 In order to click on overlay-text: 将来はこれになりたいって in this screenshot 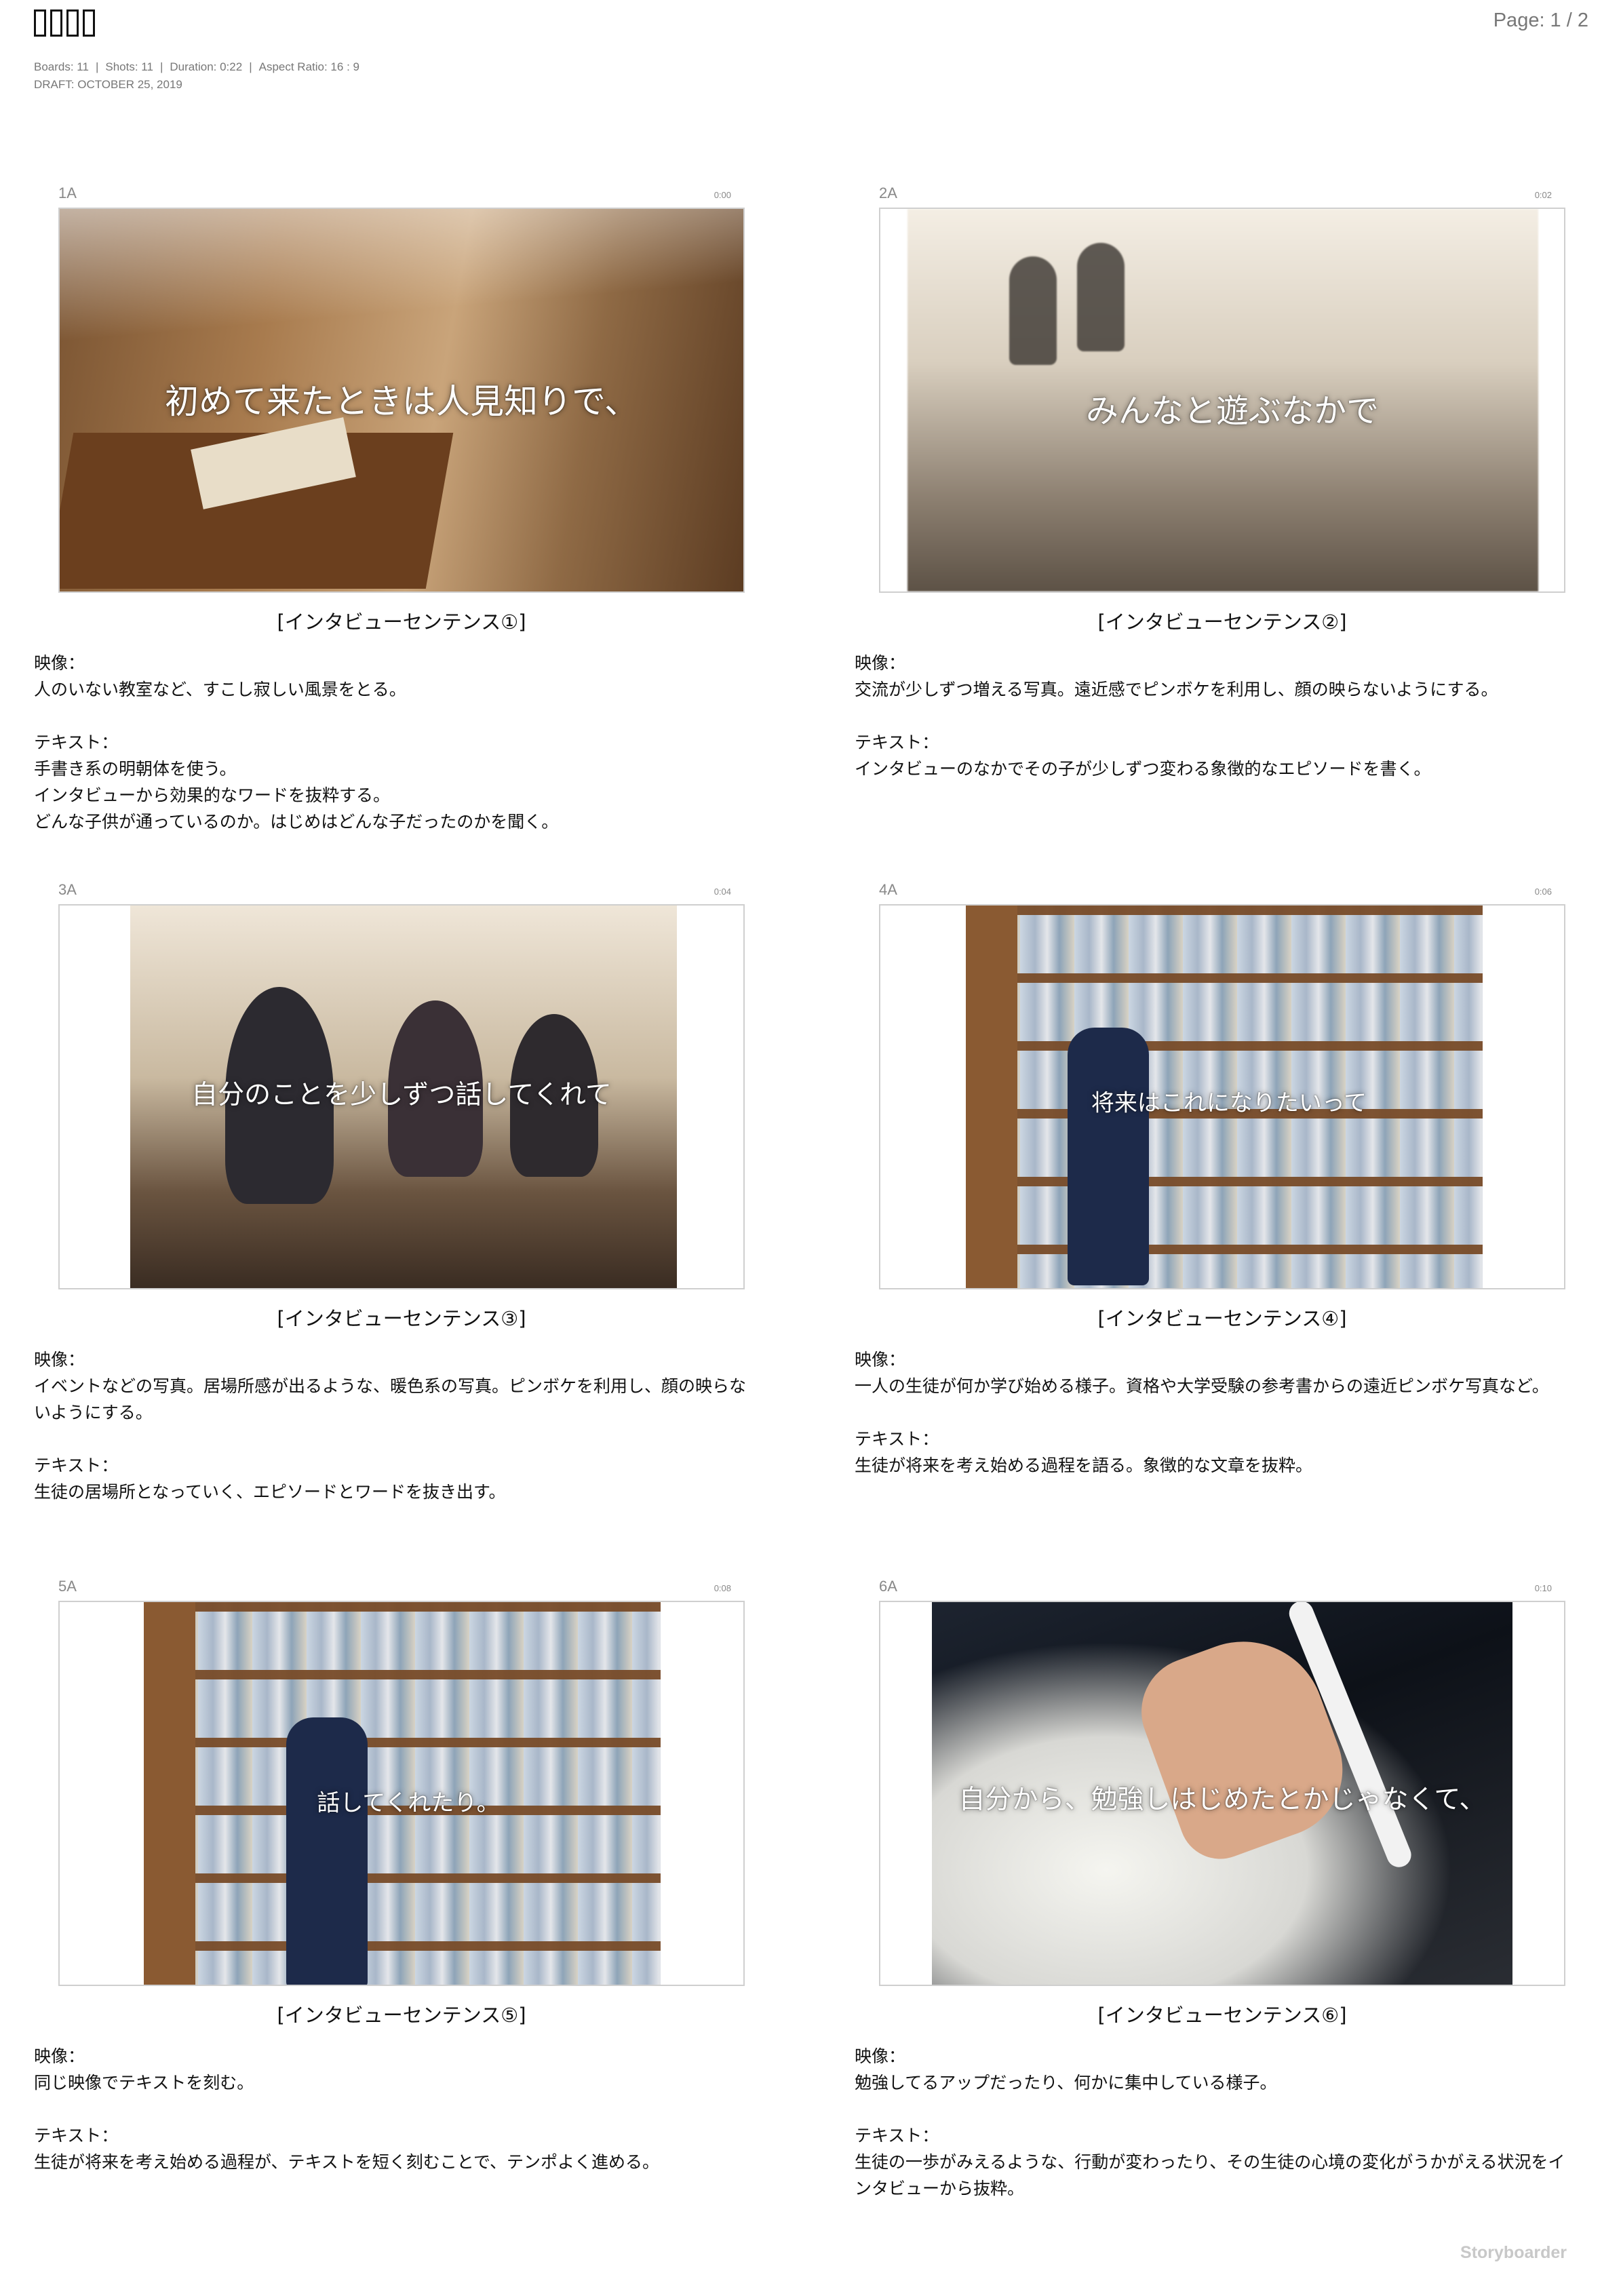, I will do `click(1229, 1103)`.